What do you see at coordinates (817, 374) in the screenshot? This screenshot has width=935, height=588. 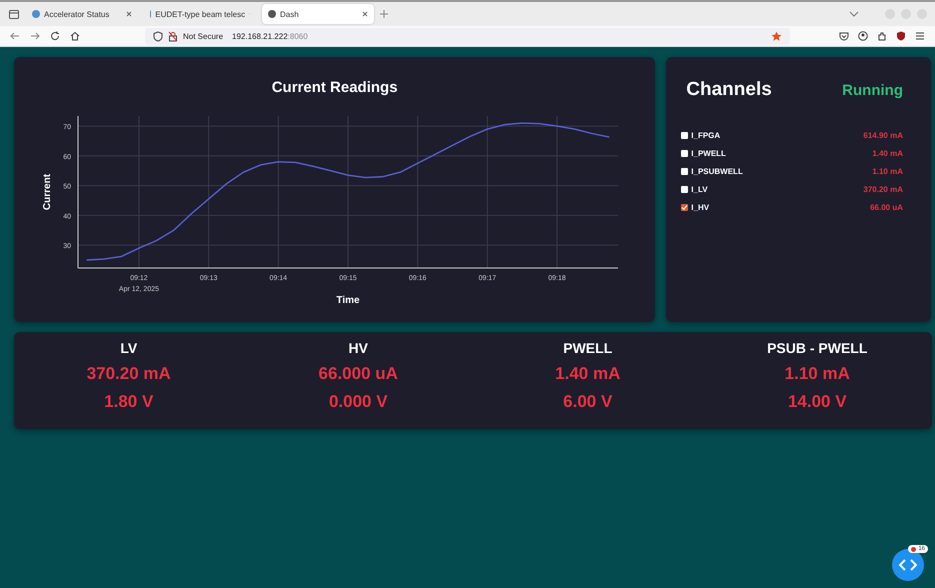 I see `current-value: 1.10 mA` at bounding box center [817, 374].